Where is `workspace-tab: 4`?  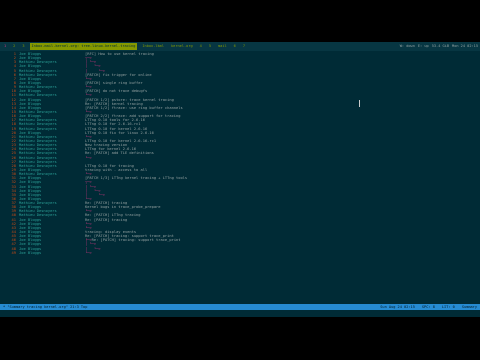 workspace-tab: 4 is located at coordinates (201, 46).